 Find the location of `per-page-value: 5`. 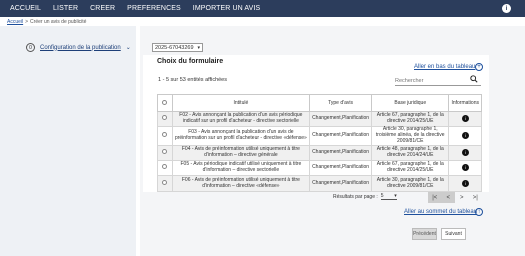

per-page-value: 5 is located at coordinates (382, 196).